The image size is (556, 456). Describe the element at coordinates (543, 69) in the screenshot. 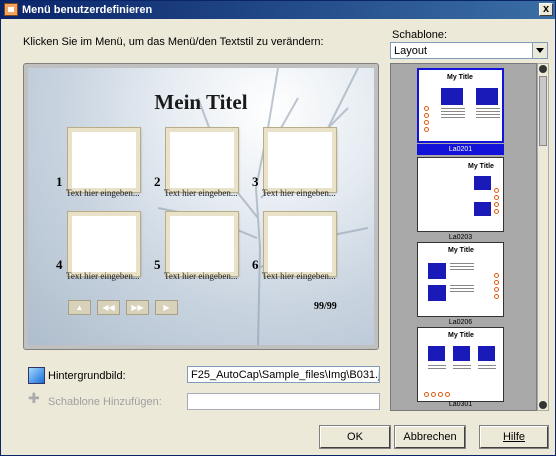

I see `scroll-up-icon` at that location.